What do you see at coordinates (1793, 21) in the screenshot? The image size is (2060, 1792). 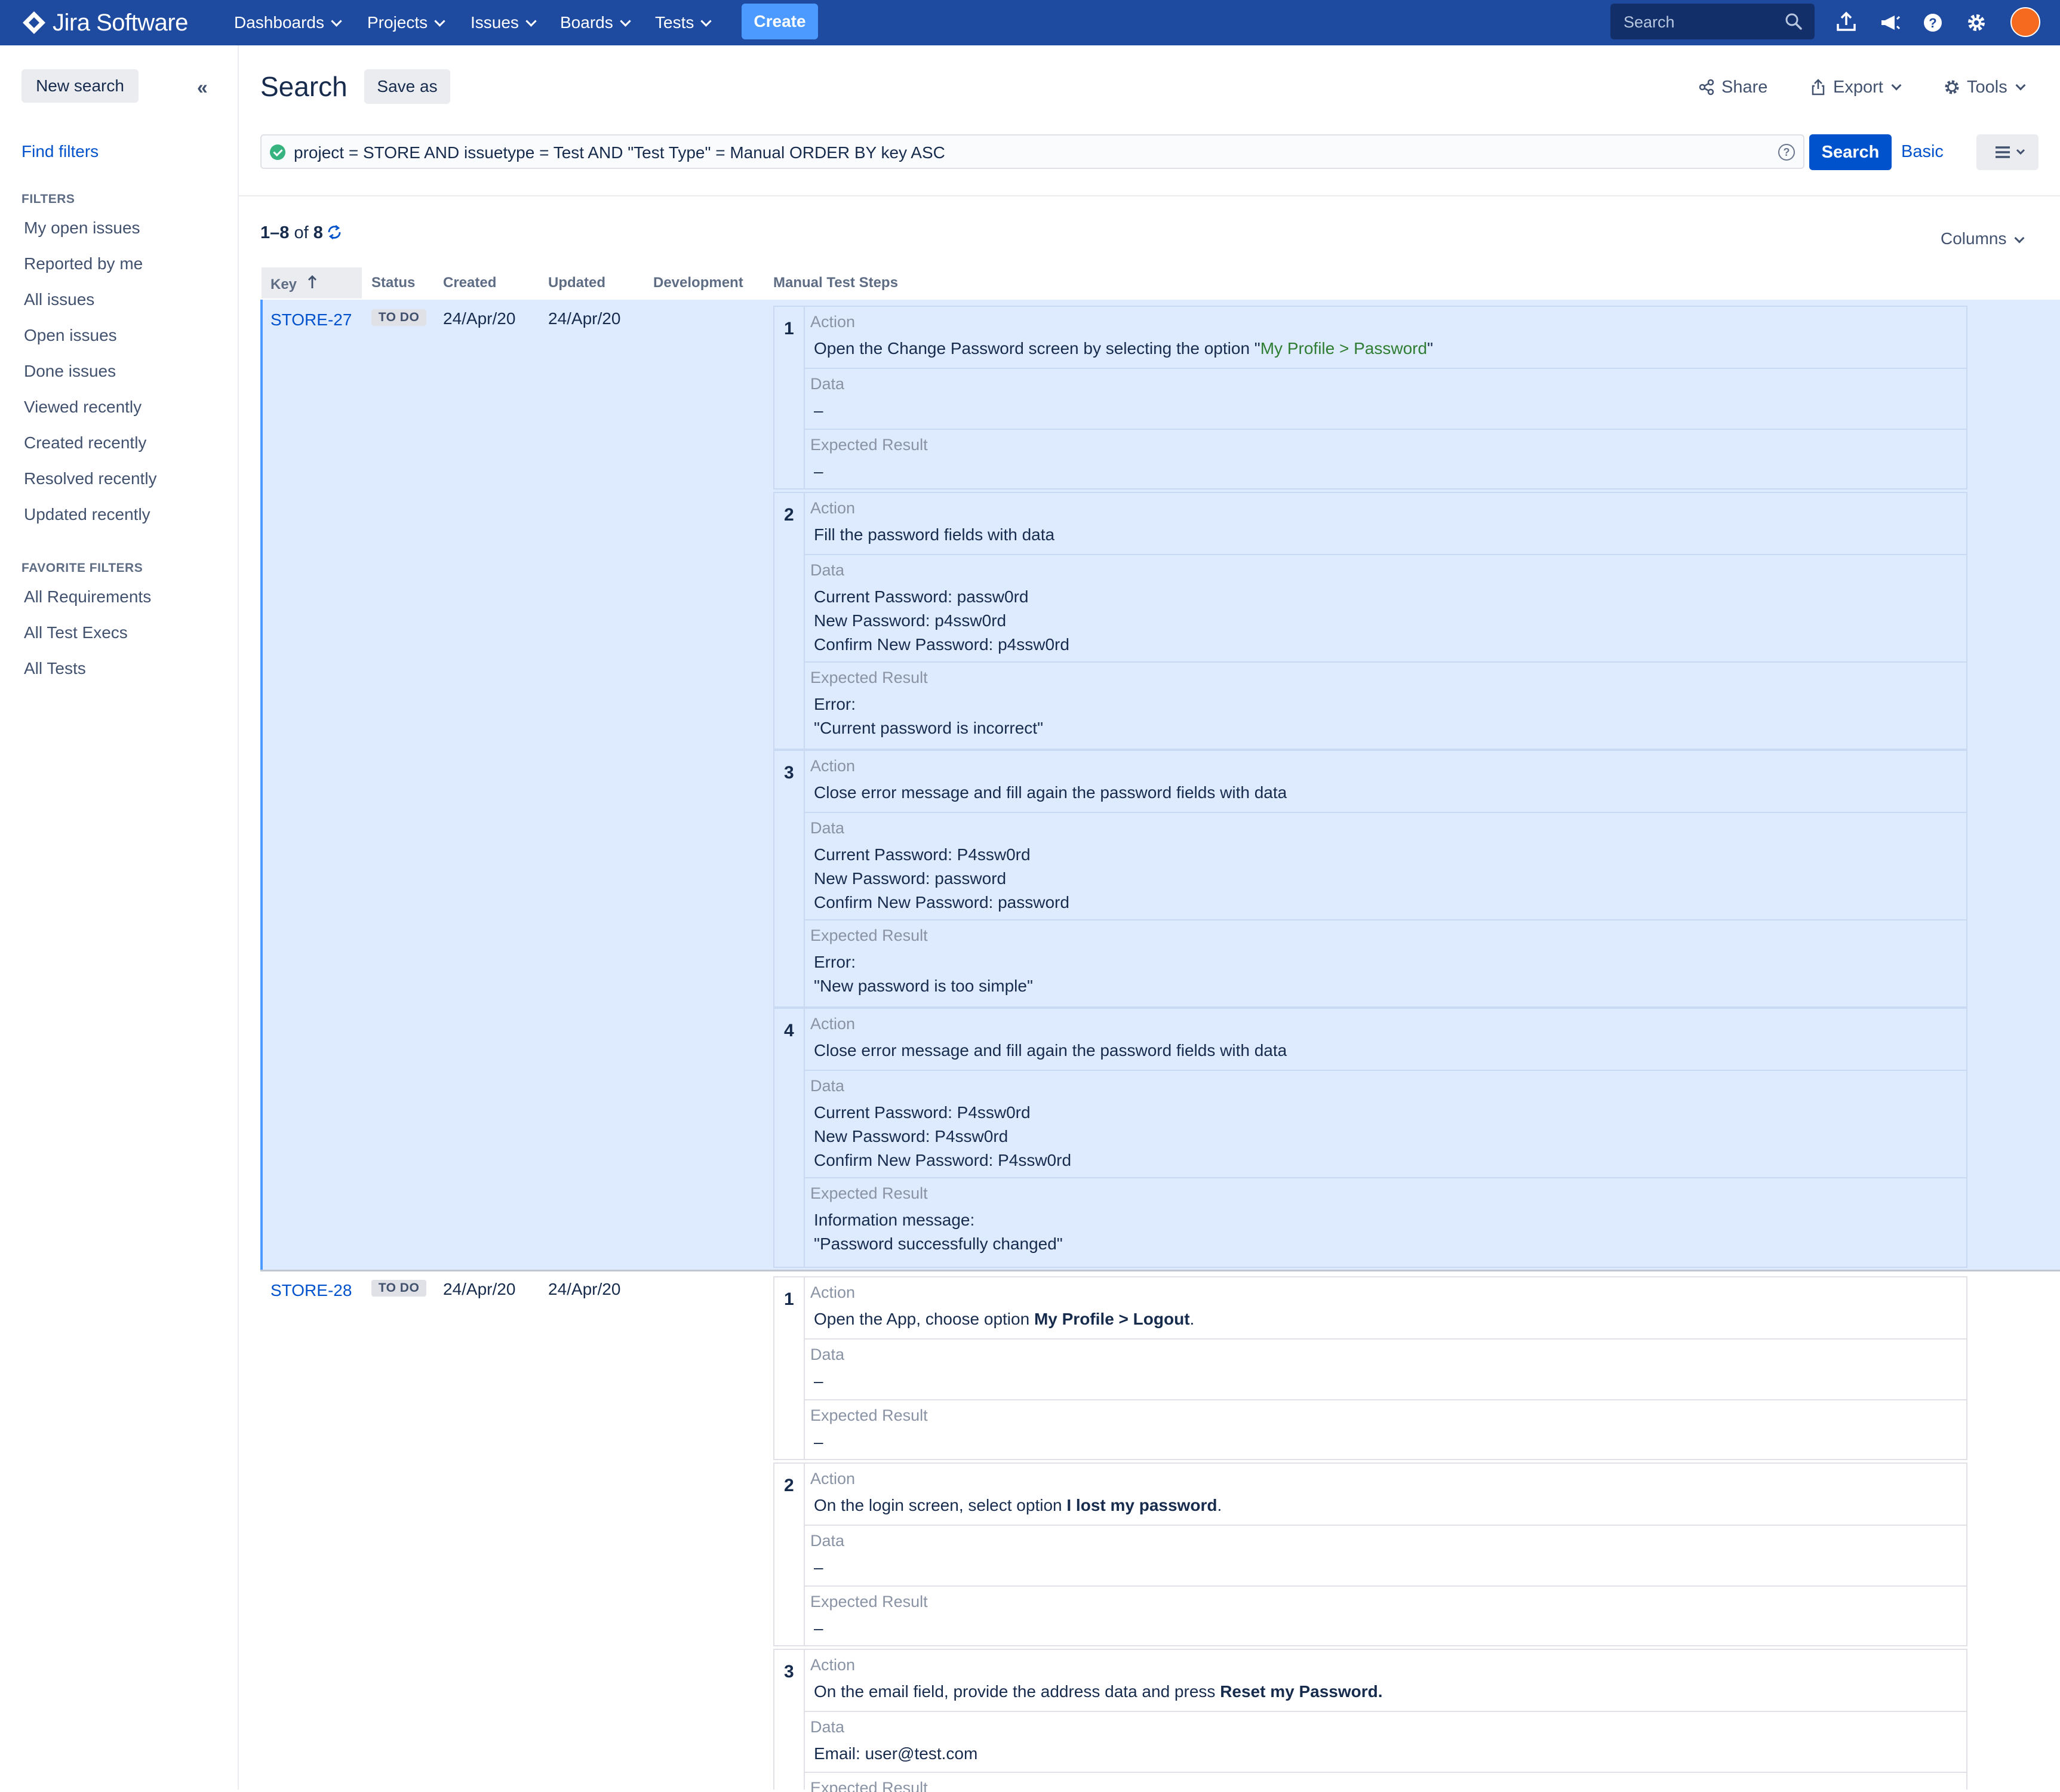 I see `search-icon` at bounding box center [1793, 21].